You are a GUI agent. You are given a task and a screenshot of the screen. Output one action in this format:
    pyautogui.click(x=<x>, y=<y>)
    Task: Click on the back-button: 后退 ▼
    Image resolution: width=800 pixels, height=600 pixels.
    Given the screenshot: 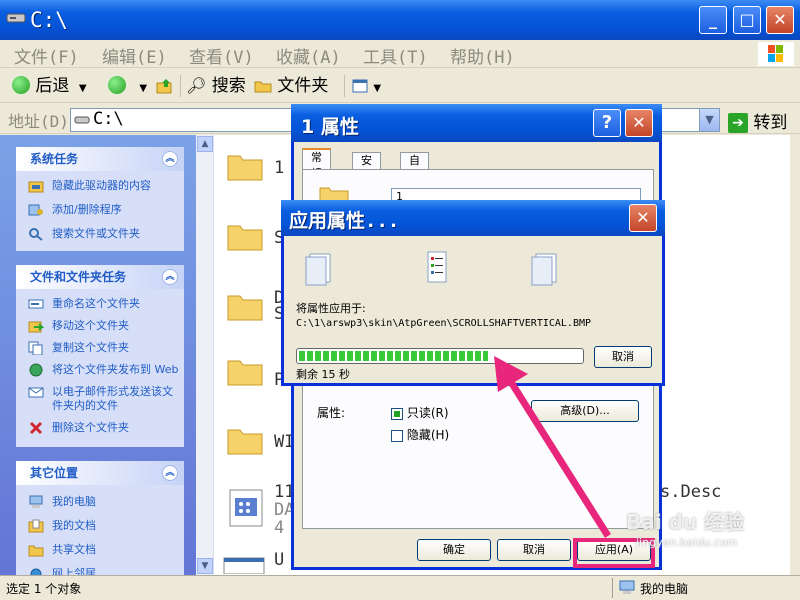 What is the action you would take?
    pyautogui.click(x=49, y=86)
    